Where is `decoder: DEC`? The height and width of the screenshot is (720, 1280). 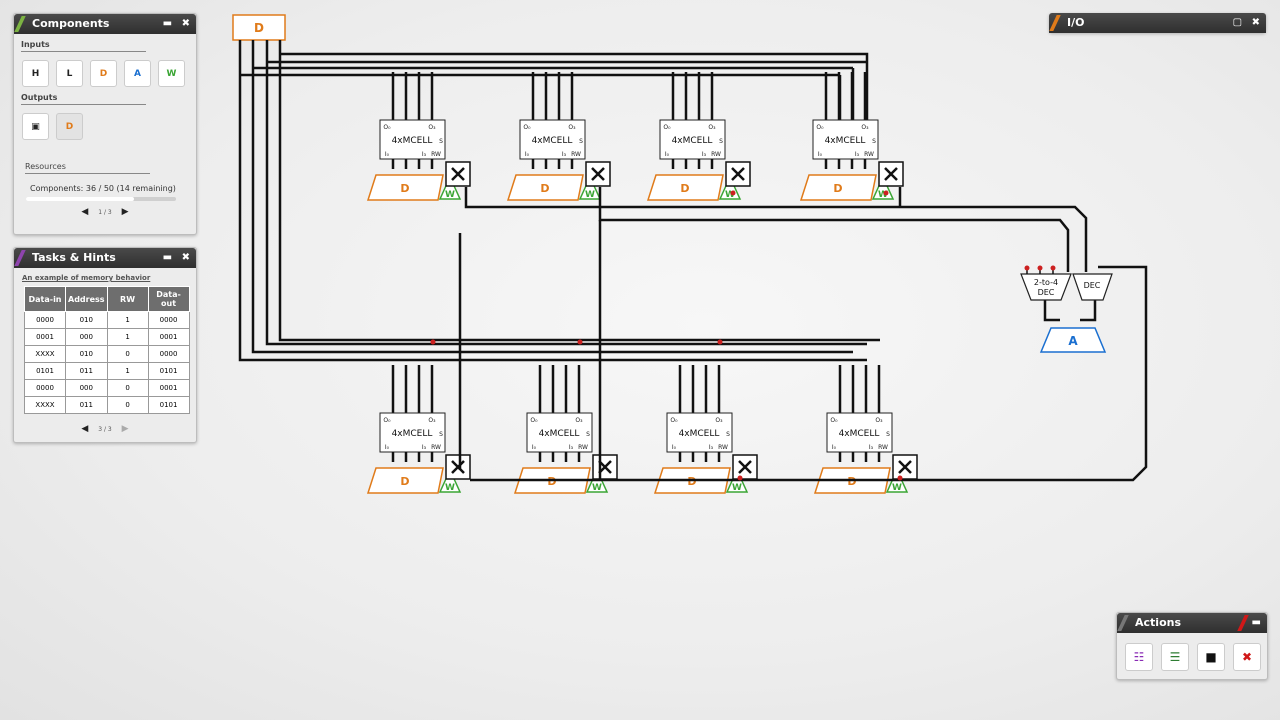 decoder: DEC is located at coordinates (1092, 287).